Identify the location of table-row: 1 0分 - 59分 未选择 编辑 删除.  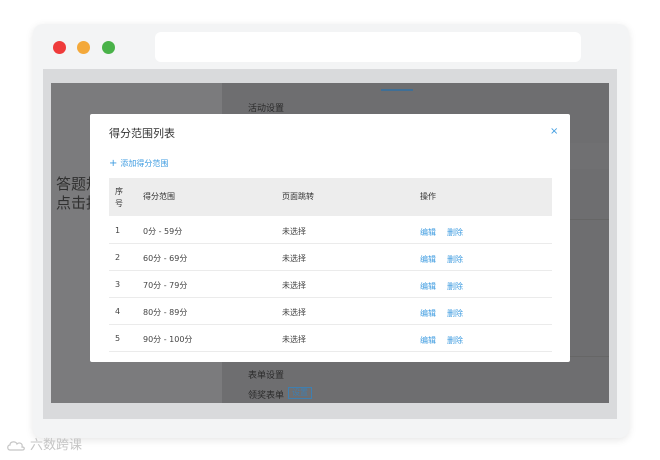
(330, 230).